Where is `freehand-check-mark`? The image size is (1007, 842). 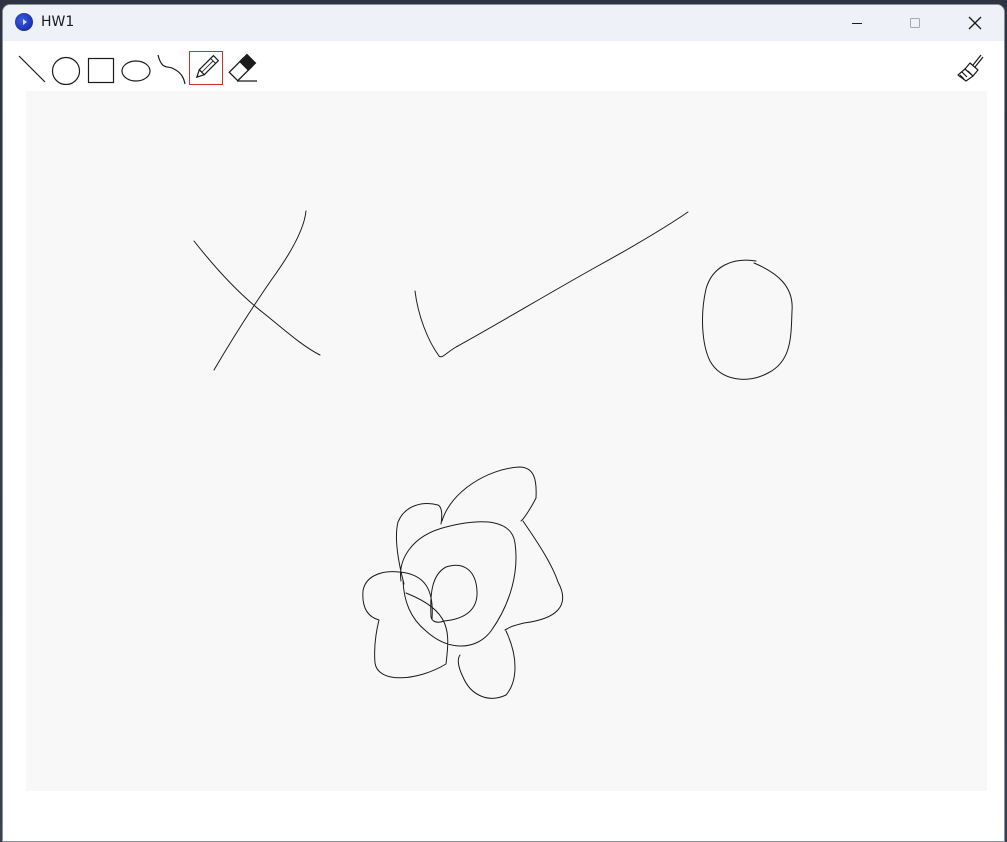 freehand-check-mark is located at coordinates (551, 284).